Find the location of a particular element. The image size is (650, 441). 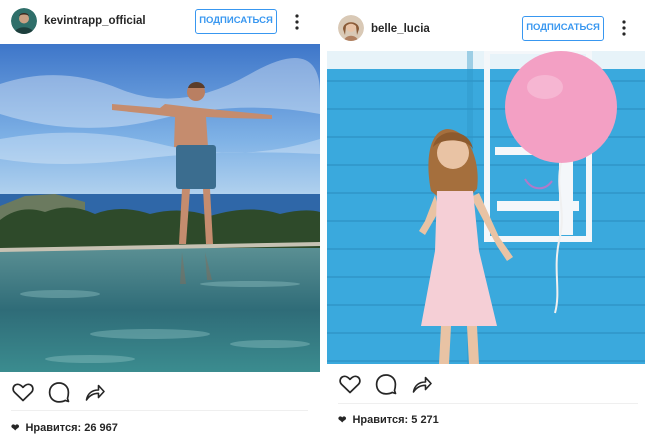

likes-count: ❤ Нравится: 5 271 is located at coordinates (388, 420).